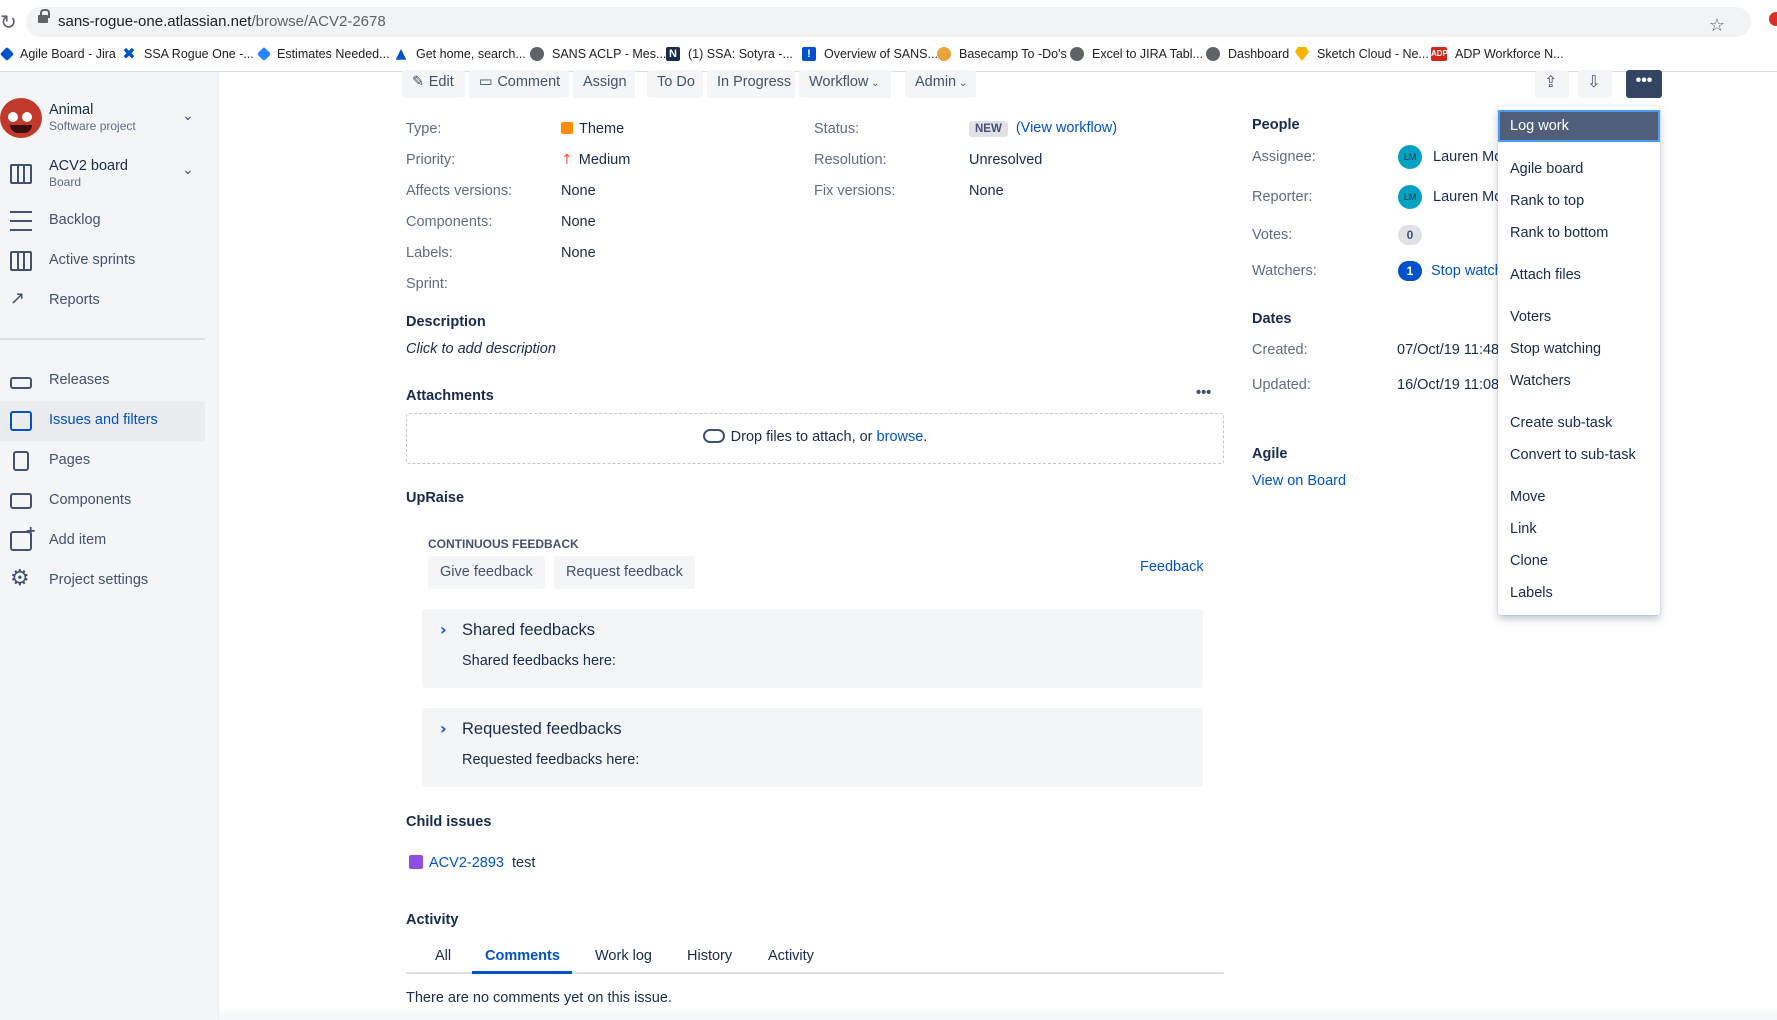  What do you see at coordinates (1579, 381) in the screenshot?
I see `menu-item-watchers: Watchers` at bounding box center [1579, 381].